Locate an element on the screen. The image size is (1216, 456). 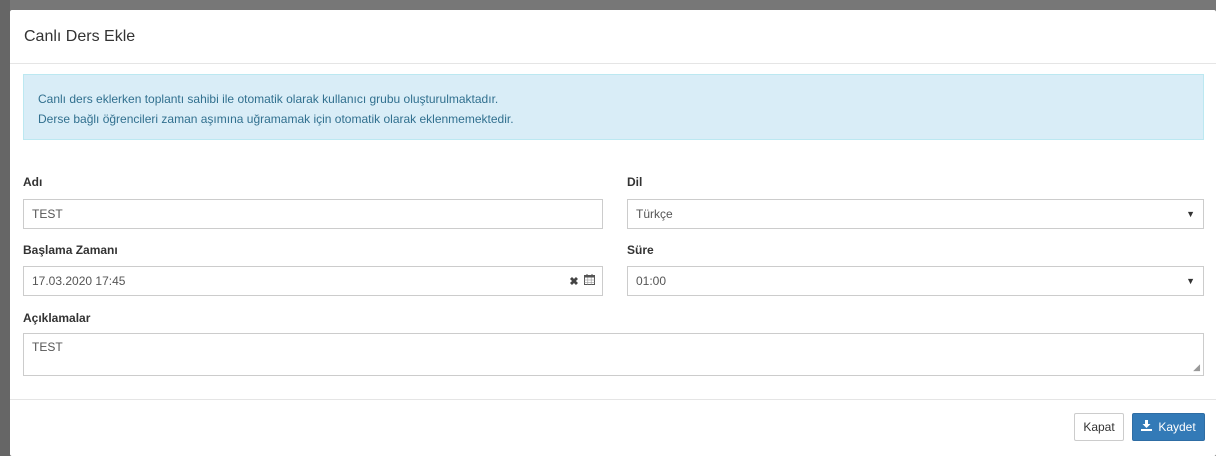
backdrop-edge is located at coordinates (5, 228).